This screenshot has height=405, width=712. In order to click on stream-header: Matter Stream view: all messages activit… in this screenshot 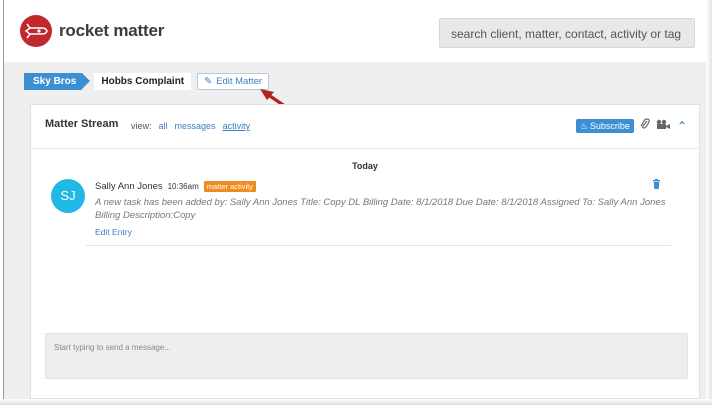, I will do `click(365, 127)`.